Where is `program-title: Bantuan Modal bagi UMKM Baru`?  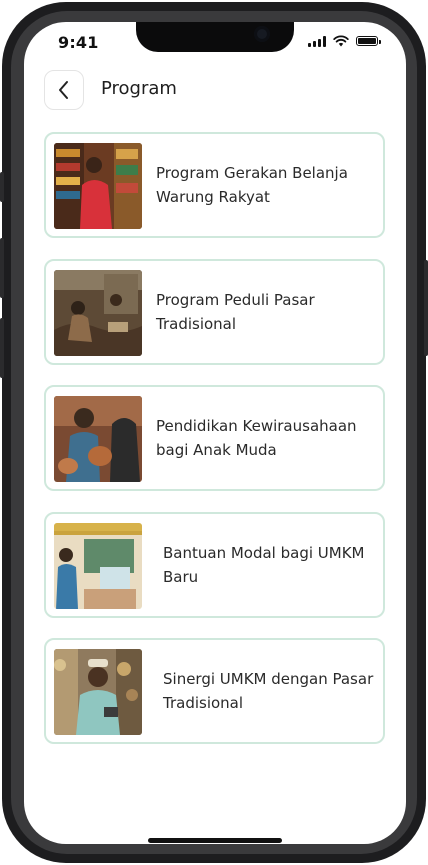
program-title: Bantuan Modal bagi UMKM Baru is located at coordinates (264, 565).